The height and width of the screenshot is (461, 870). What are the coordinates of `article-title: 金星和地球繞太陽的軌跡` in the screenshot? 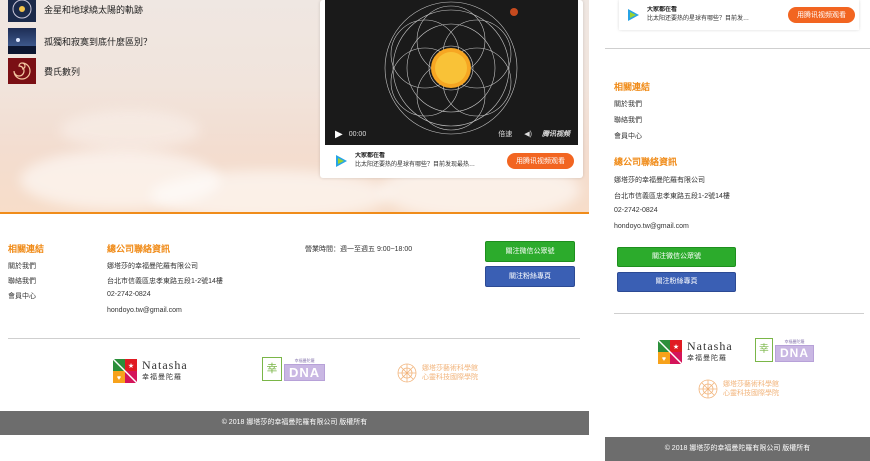 It's located at (93, 9).